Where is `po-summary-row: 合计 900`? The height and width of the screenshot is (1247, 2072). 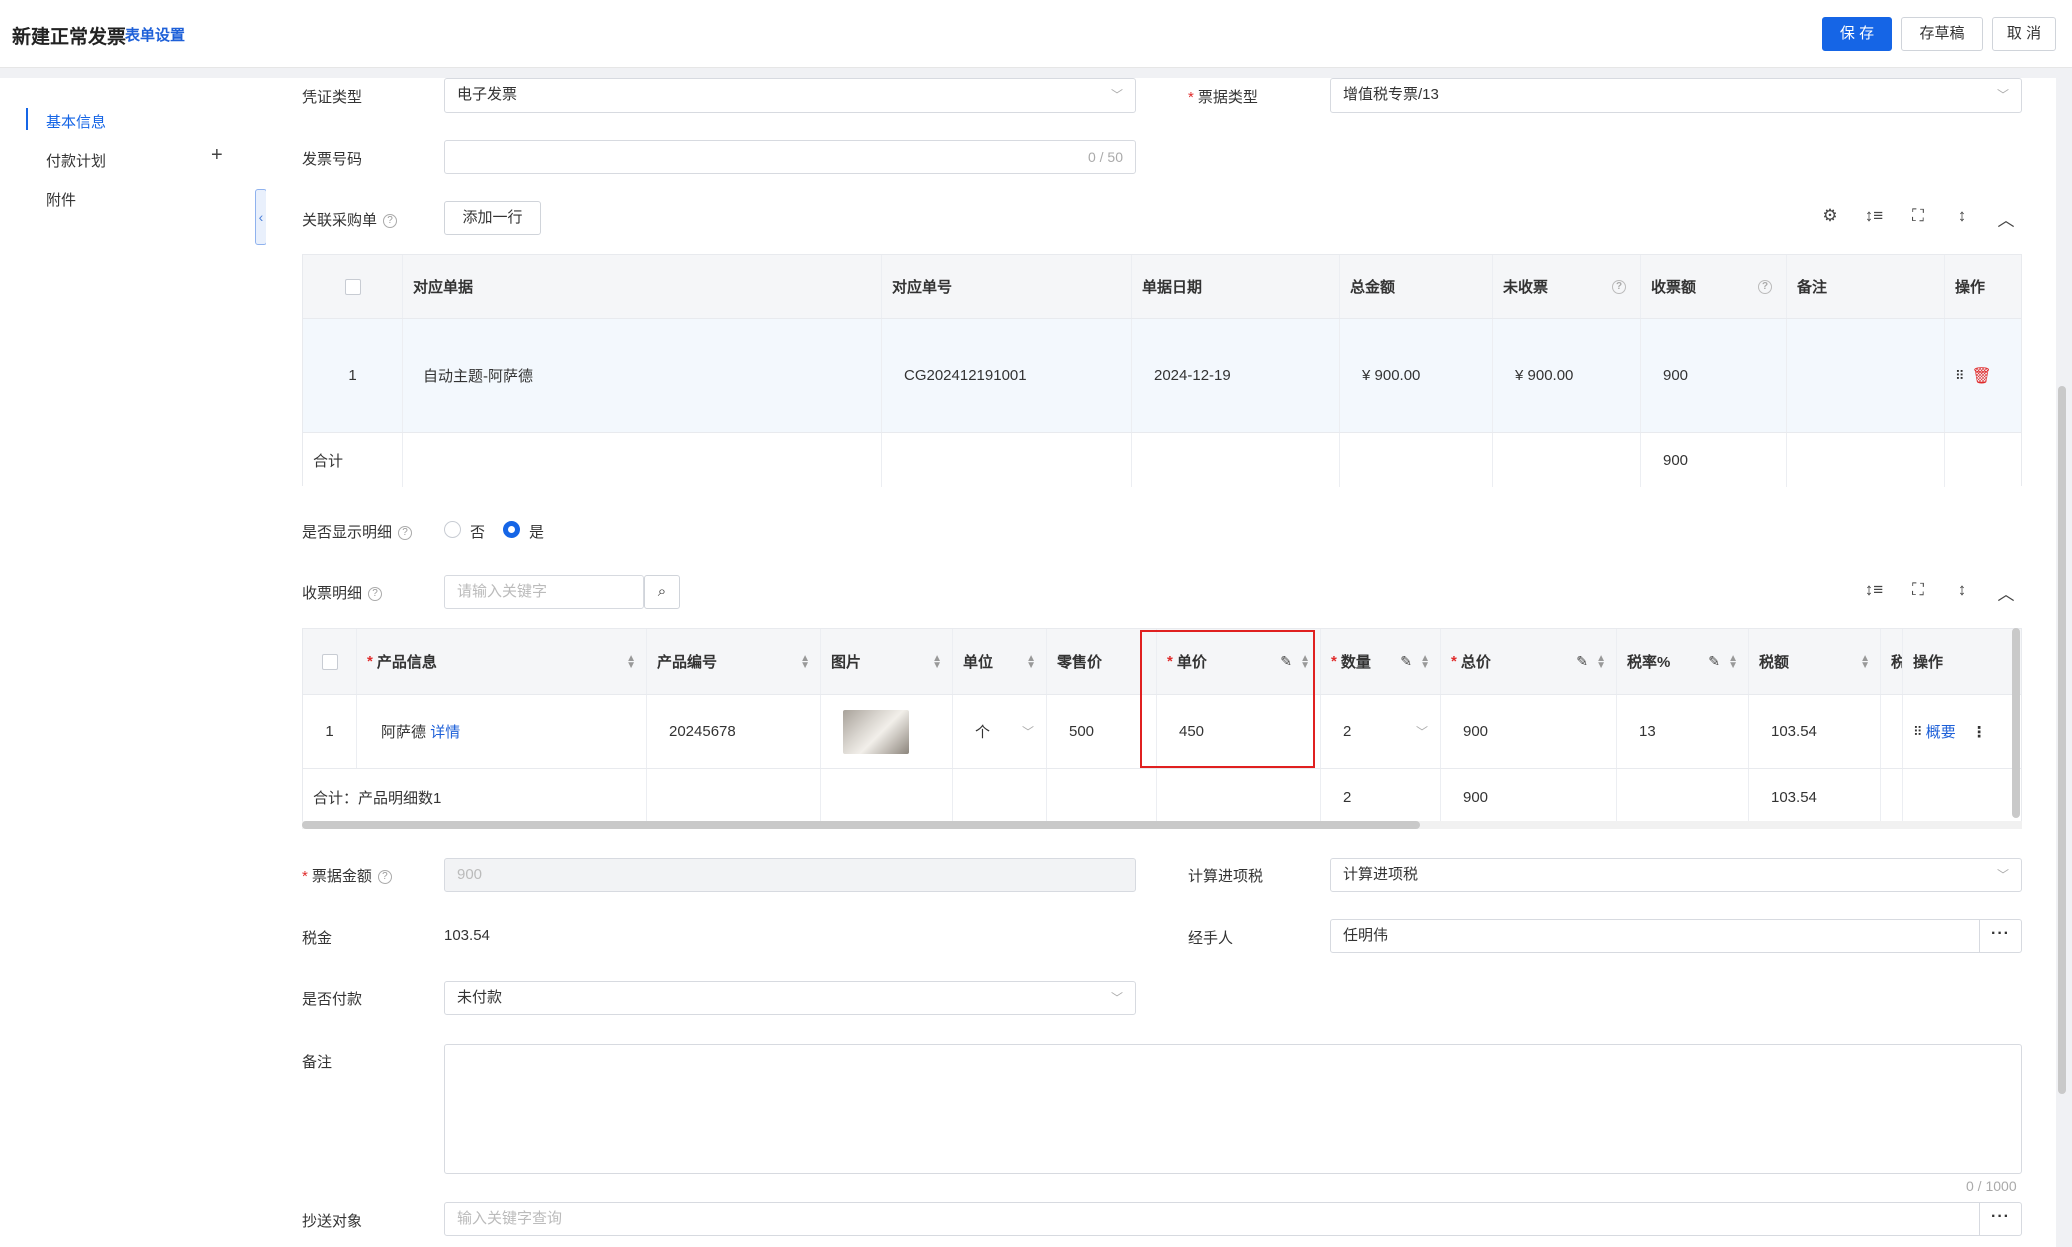 po-summary-row: 合计 900 is located at coordinates (1162, 460).